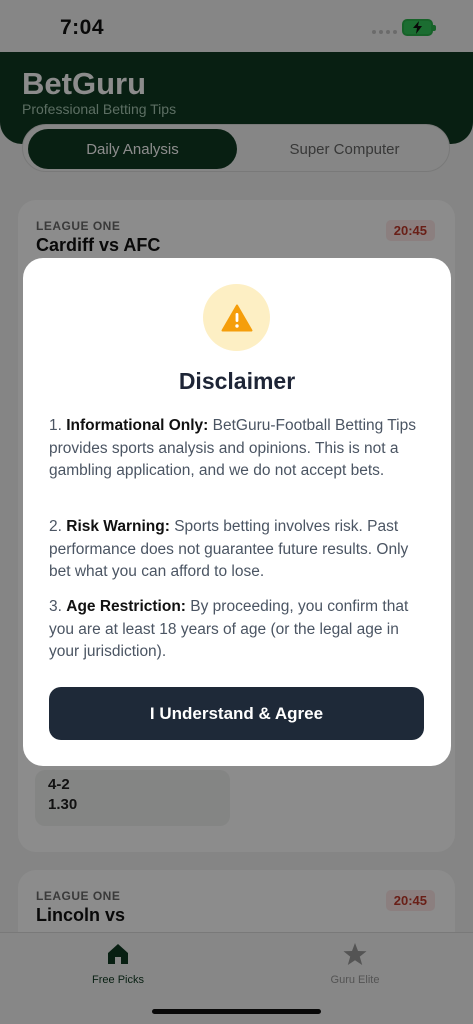  I want to click on warning-icon, so click(236, 317).